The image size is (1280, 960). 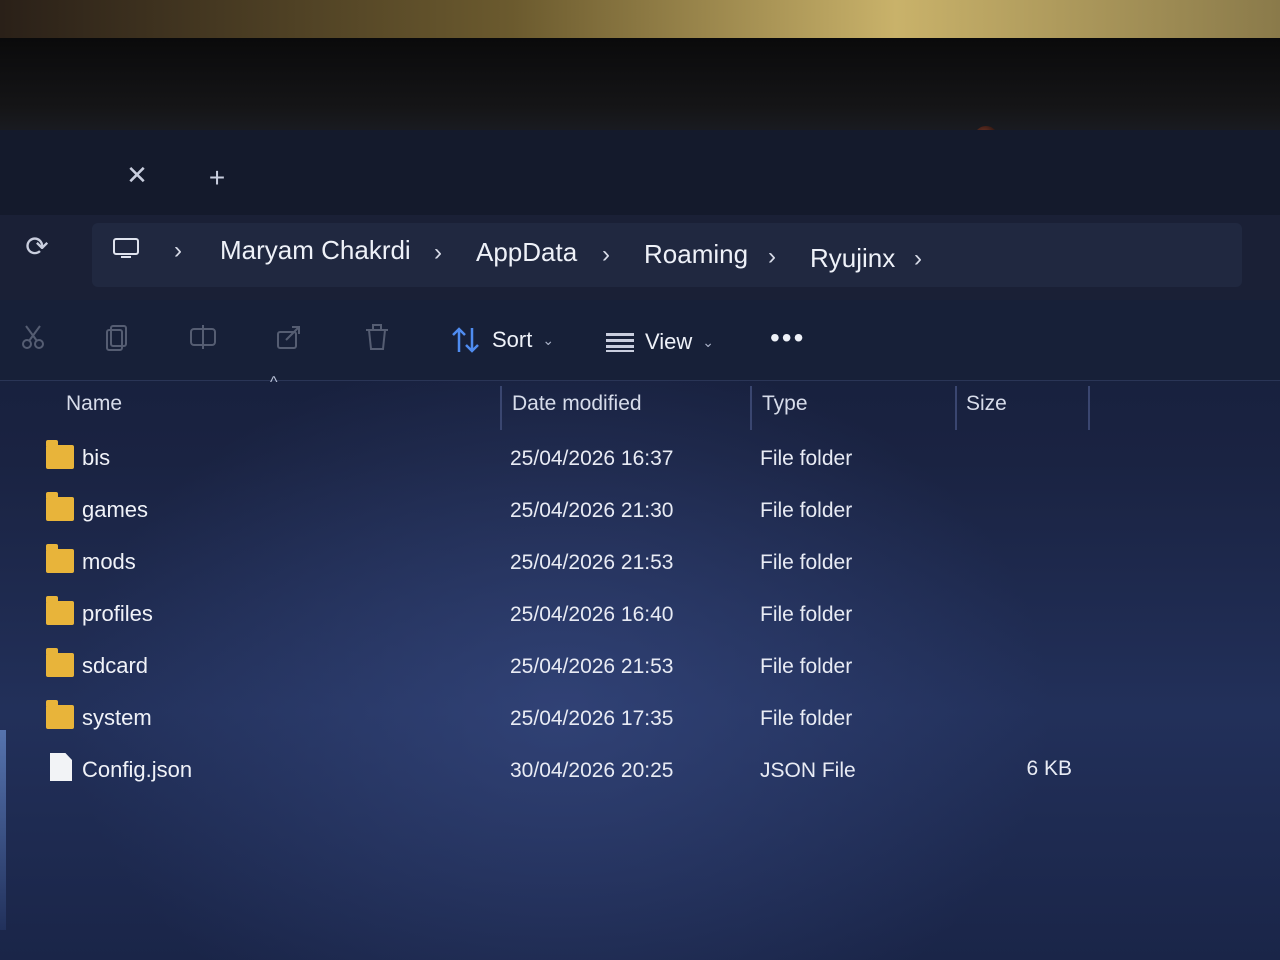 What do you see at coordinates (526, 252) in the screenshot?
I see `breadcrumb-appdata: AppData` at bounding box center [526, 252].